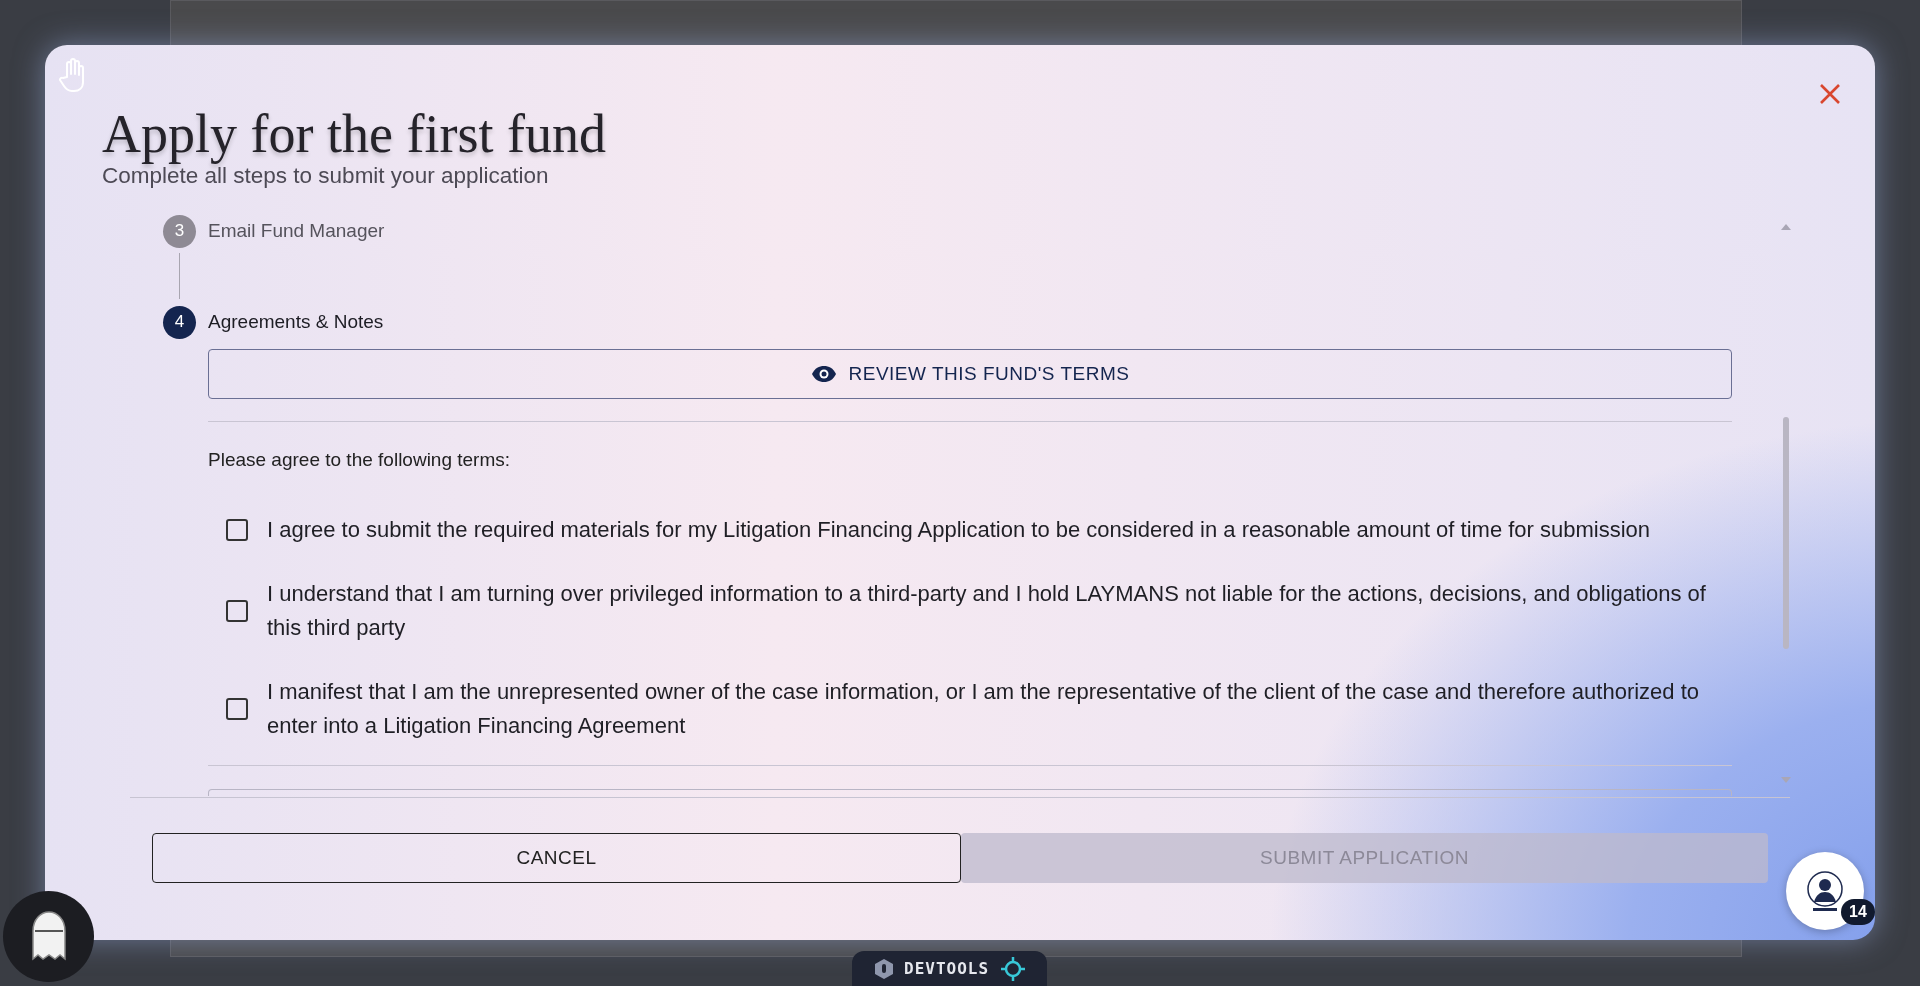 This screenshot has width=1920, height=986. Describe the element at coordinates (970, 374) in the screenshot. I see `review-terms-button: REVIEW THIS FUND'S TERMS` at that location.